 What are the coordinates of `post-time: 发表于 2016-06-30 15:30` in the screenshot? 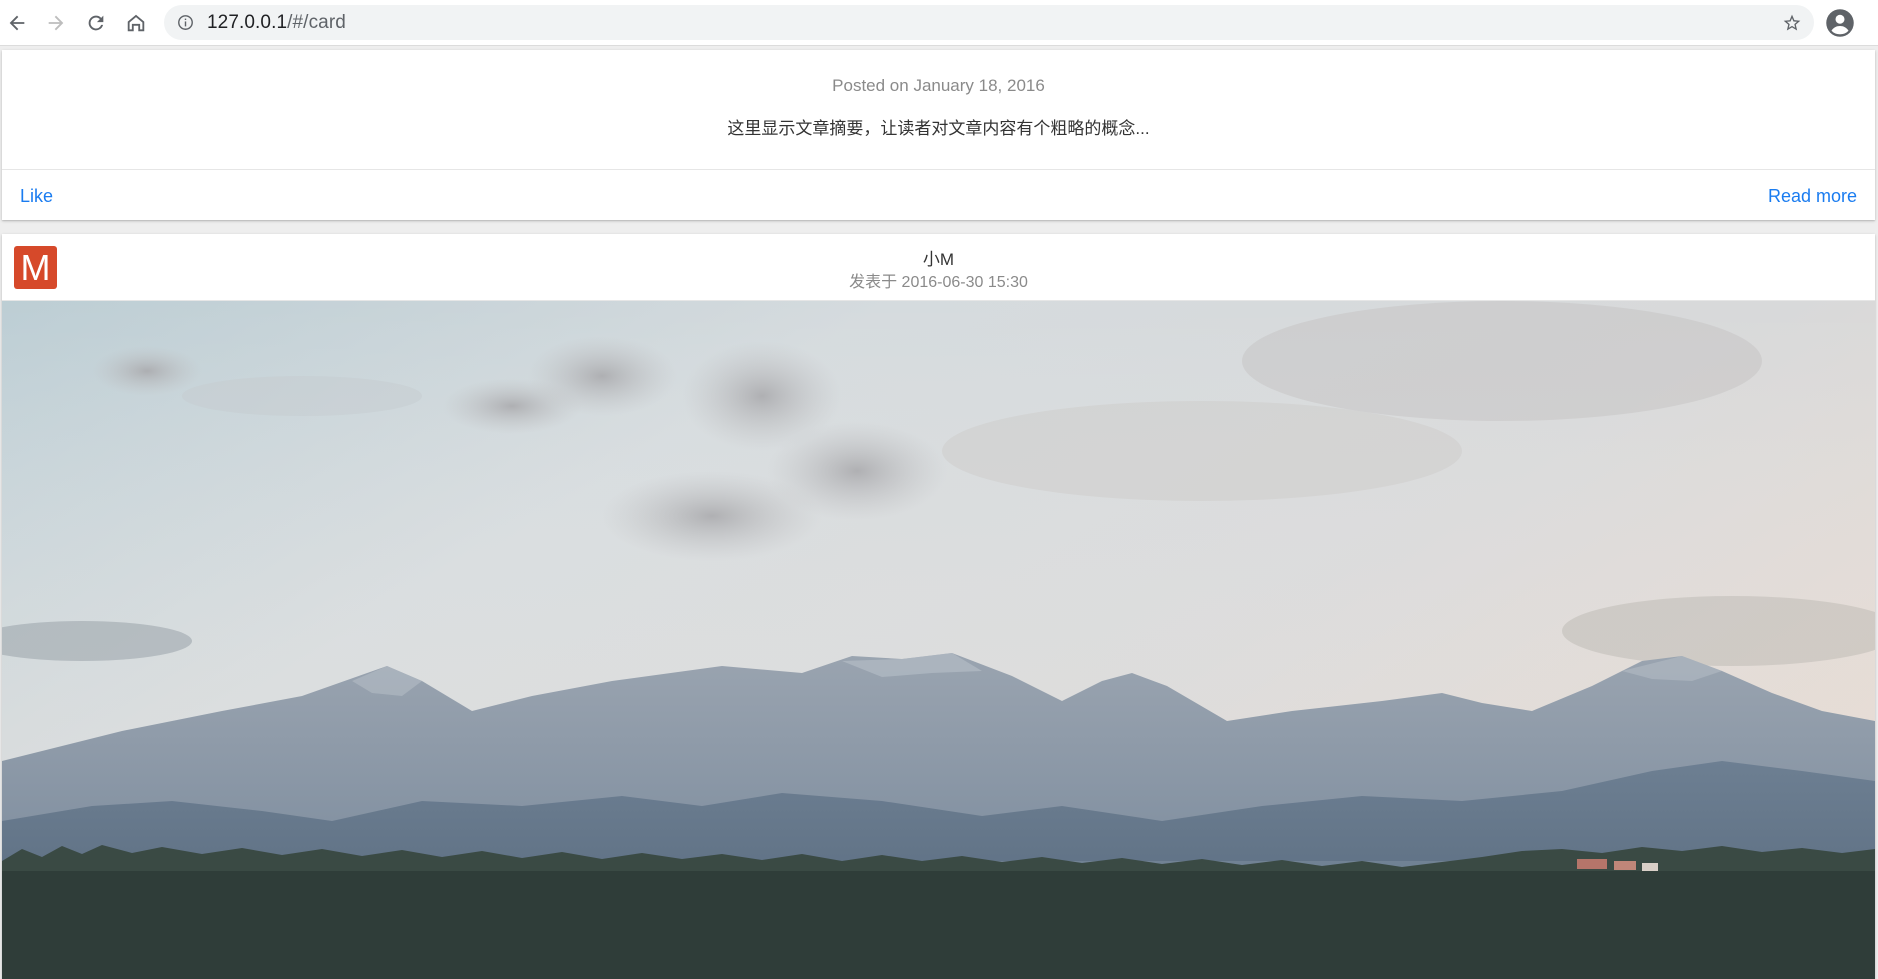 It's located at (938, 282).